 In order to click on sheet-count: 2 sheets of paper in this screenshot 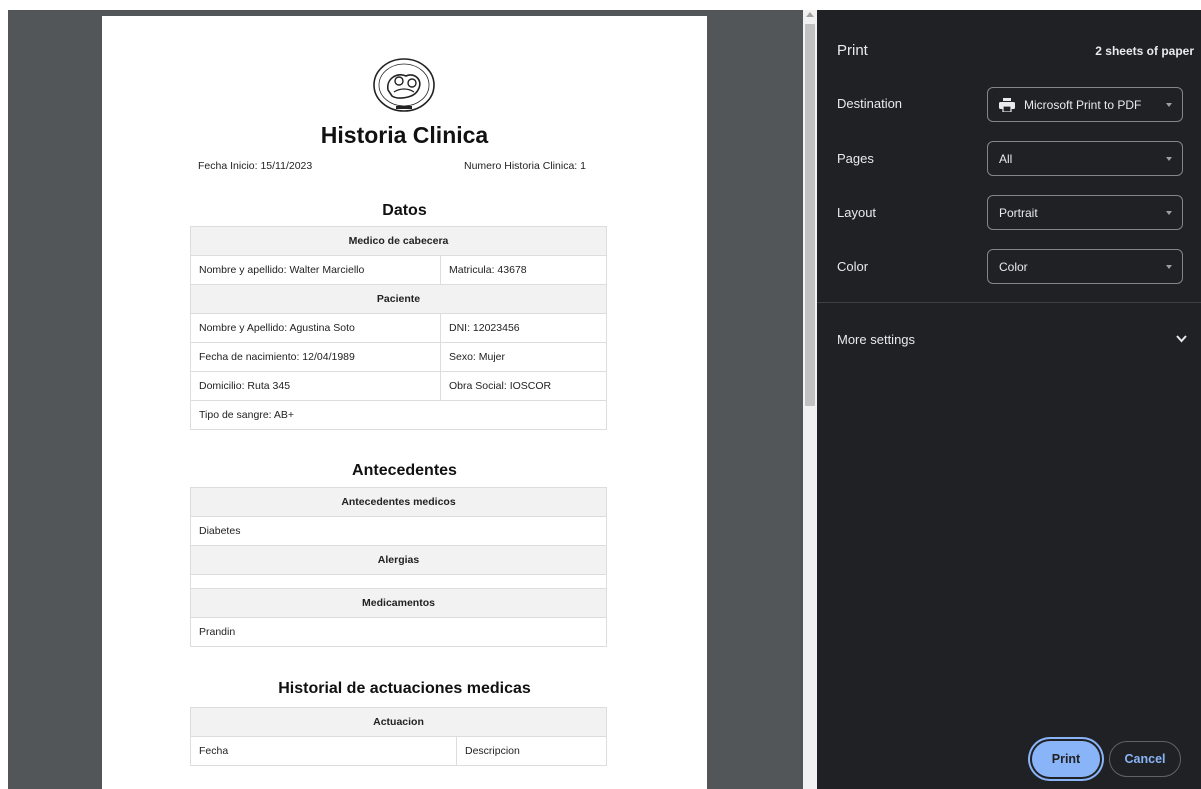, I will do `click(1144, 51)`.